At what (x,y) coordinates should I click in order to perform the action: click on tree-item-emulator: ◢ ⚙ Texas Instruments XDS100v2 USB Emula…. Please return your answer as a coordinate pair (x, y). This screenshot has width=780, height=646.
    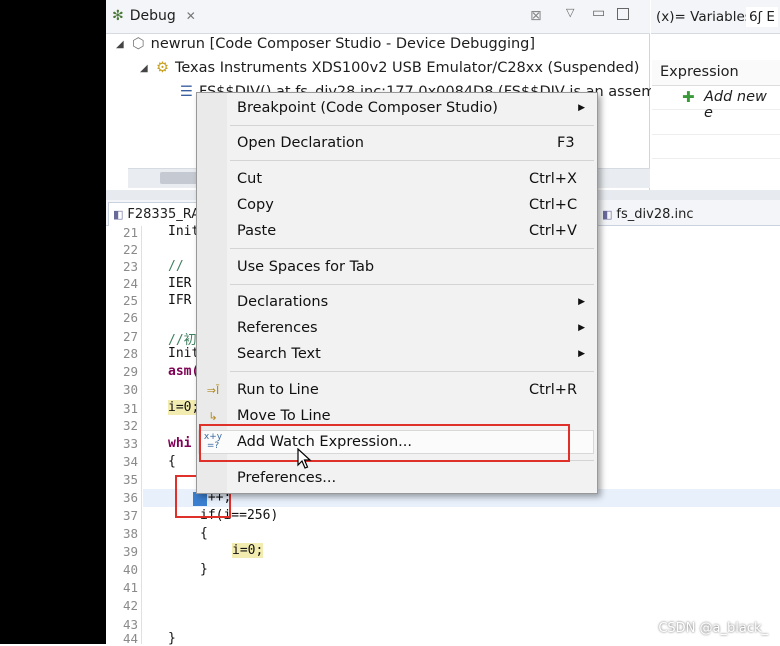
    Looking at the image, I should click on (389, 68).